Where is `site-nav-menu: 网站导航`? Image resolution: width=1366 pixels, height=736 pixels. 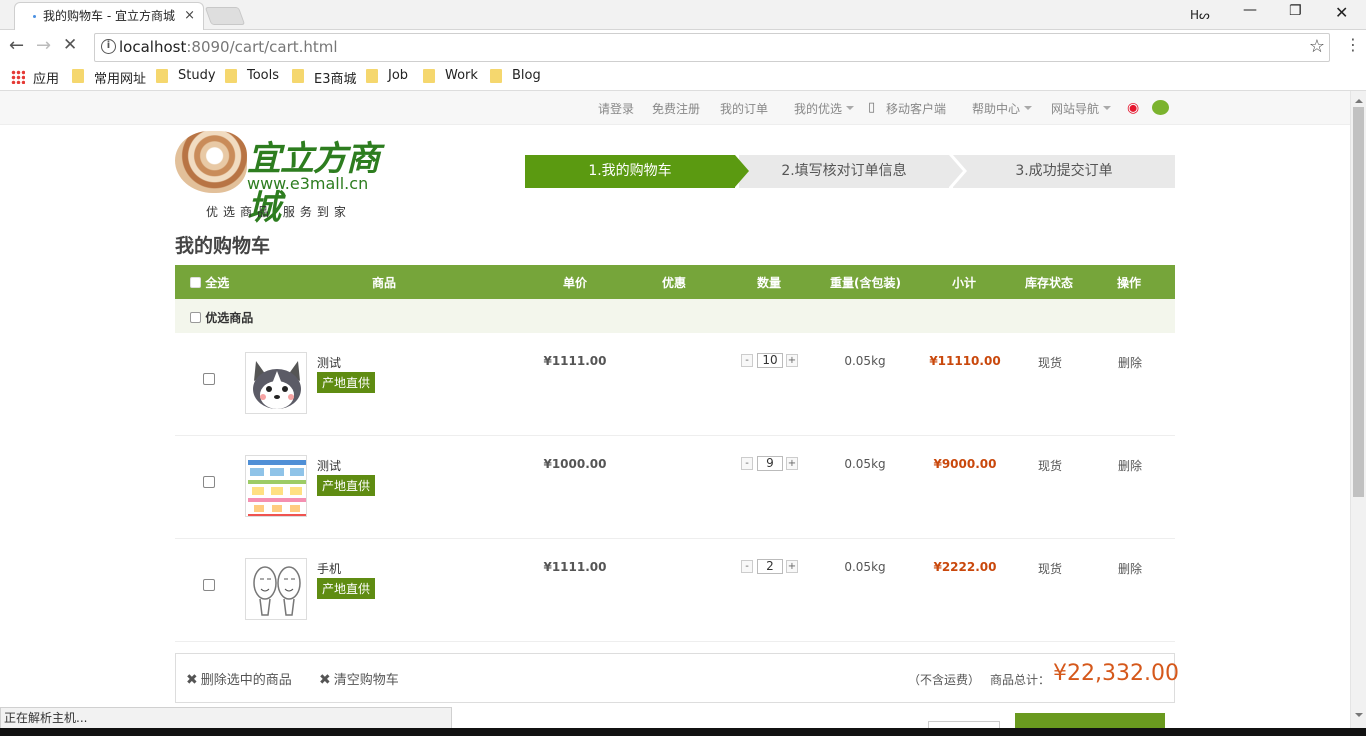
site-nav-menu: 网站导航 is located at coordinates (1081, 108).